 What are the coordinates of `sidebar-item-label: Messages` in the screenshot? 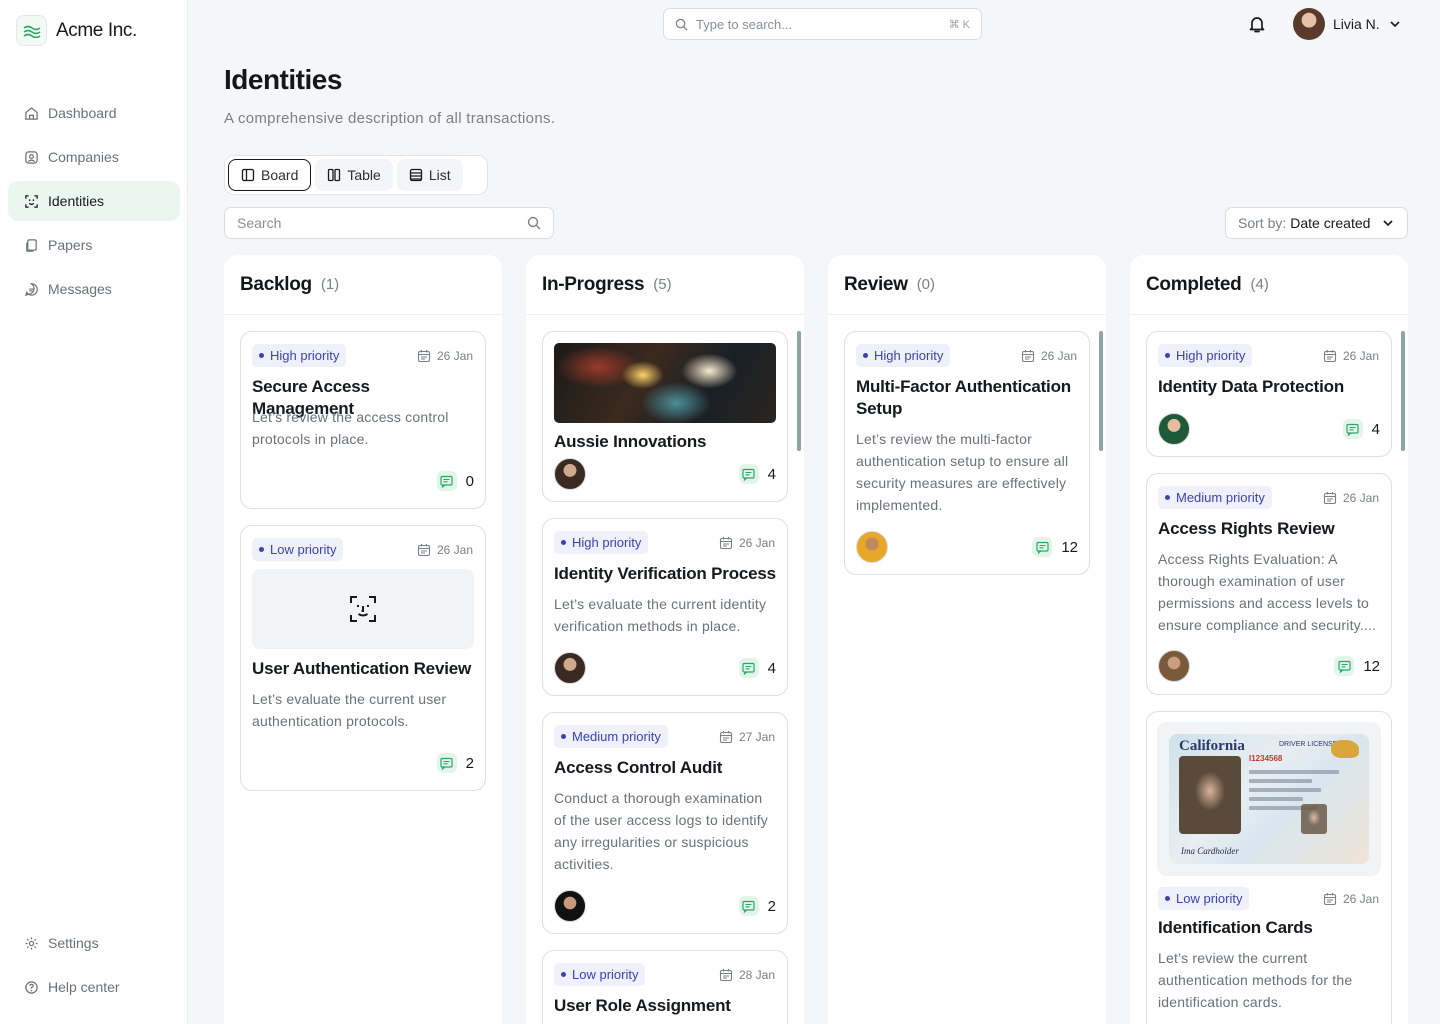 It's located at (80, 289).